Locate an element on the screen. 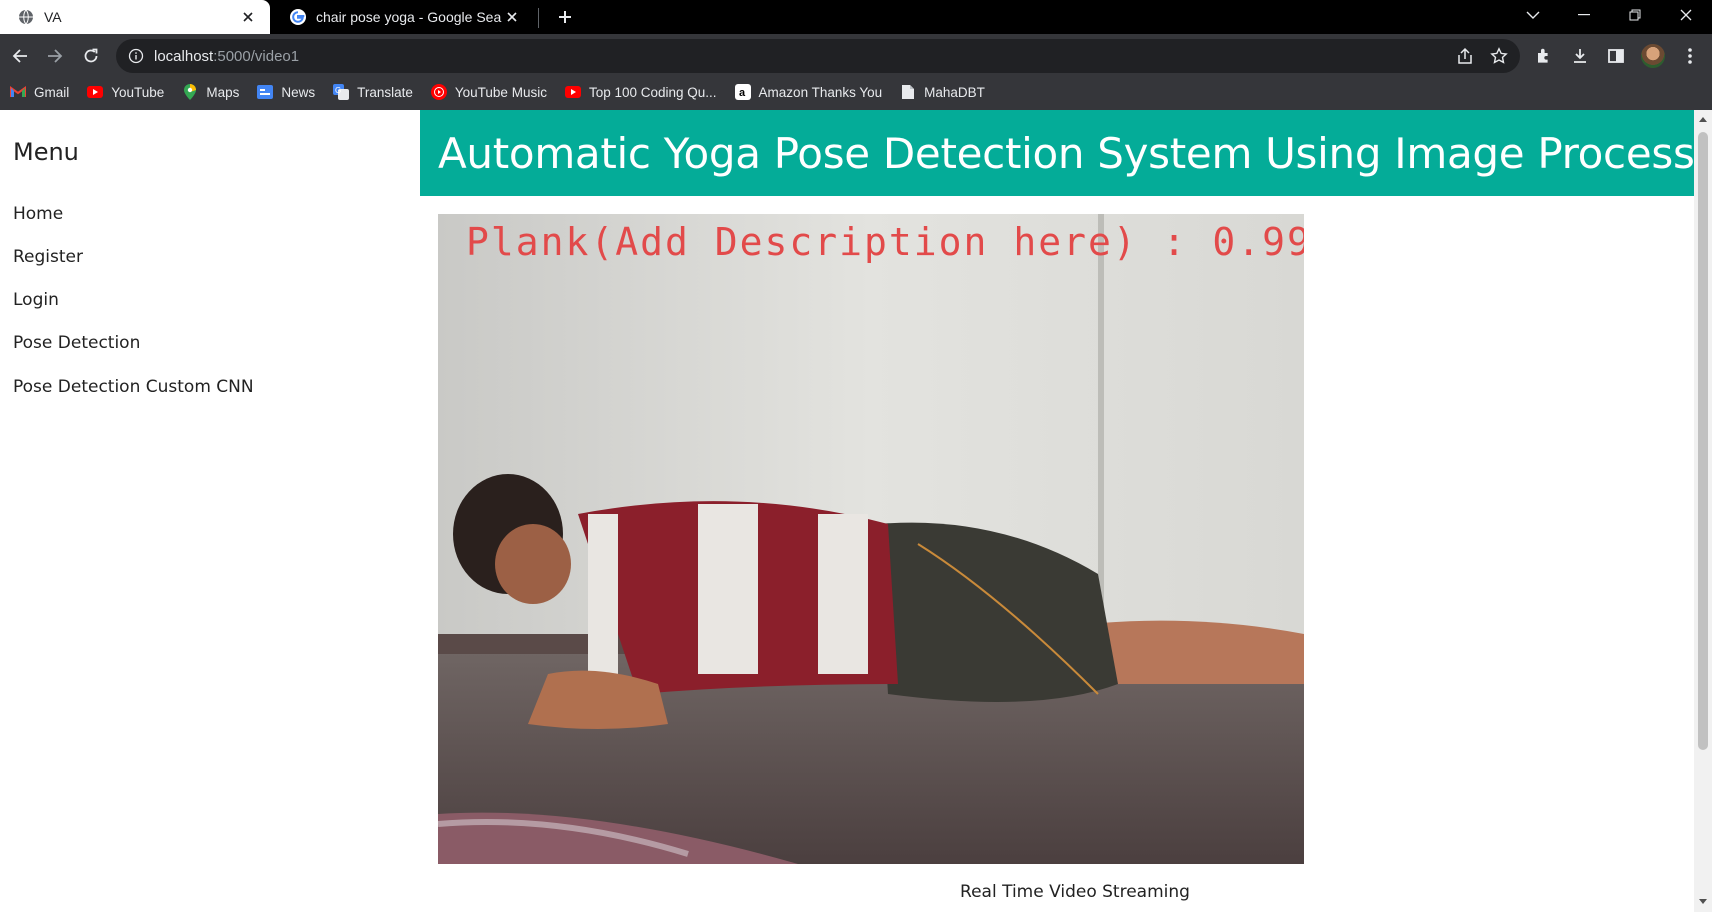 The height and width of the screenshot is (912, 1712). back-button is located at coordinates (20, 56).